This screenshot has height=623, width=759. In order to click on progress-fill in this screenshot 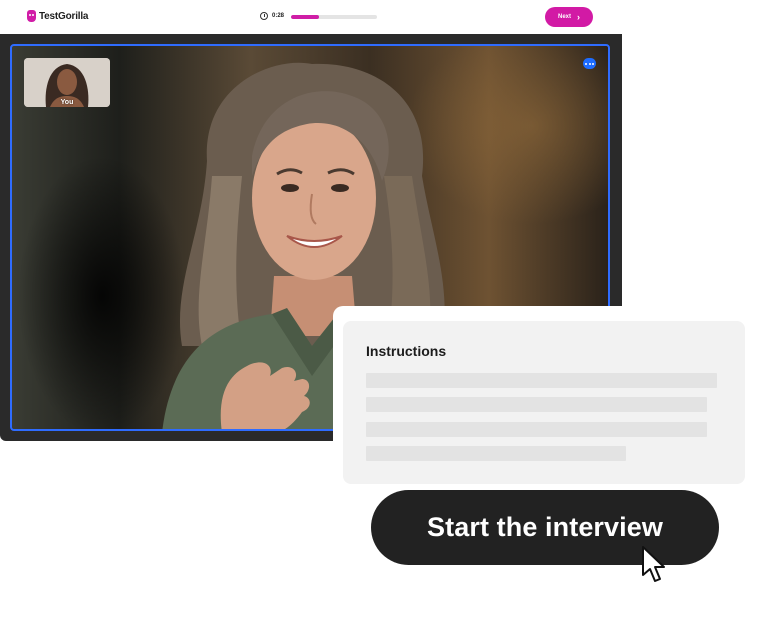, I will do `click(305, 17)`.